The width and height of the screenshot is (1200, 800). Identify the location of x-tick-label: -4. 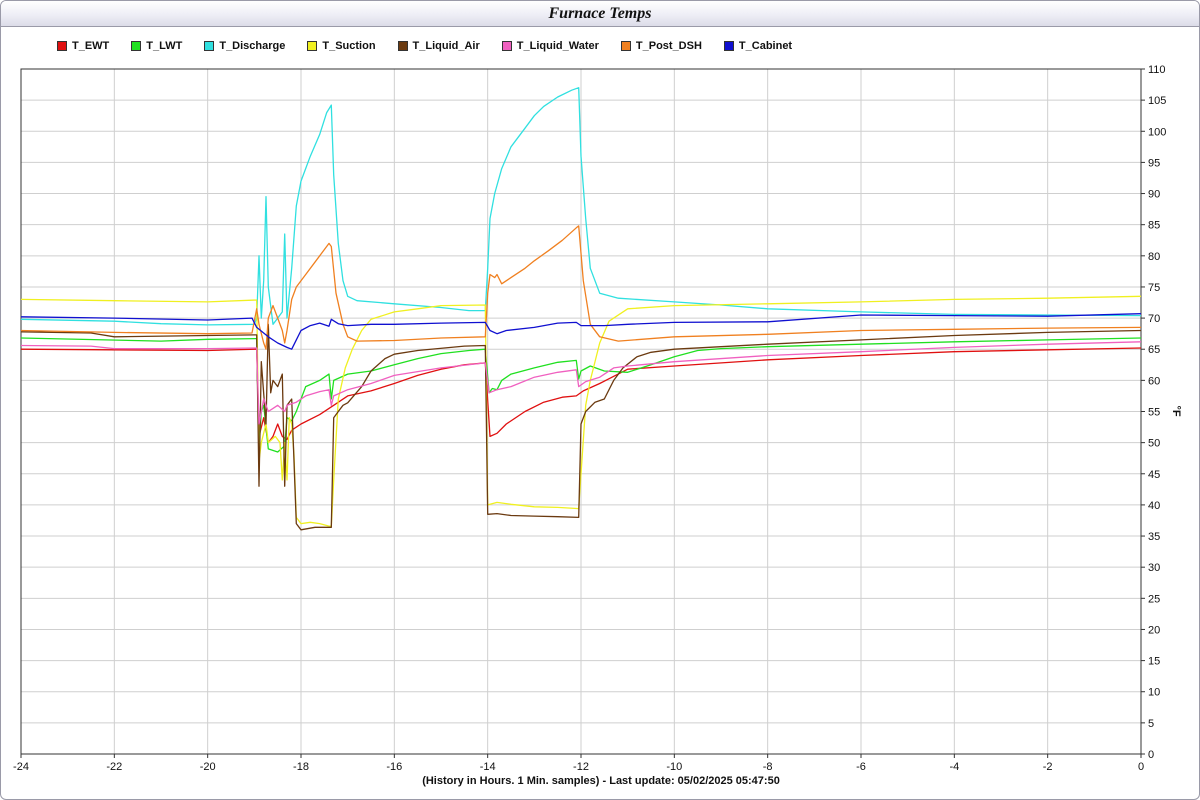
(954, 767).